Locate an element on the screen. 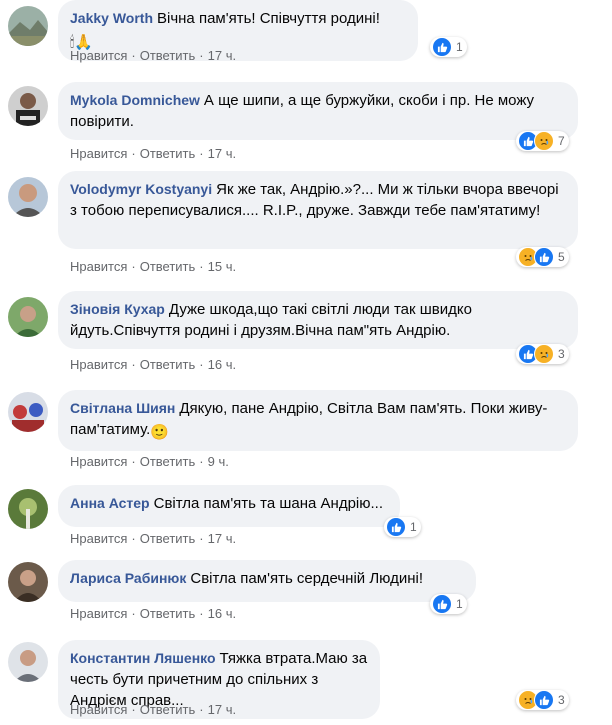  comment-text: Світла пам'ять сердечній Людині! is located at coordinates (307, 578).